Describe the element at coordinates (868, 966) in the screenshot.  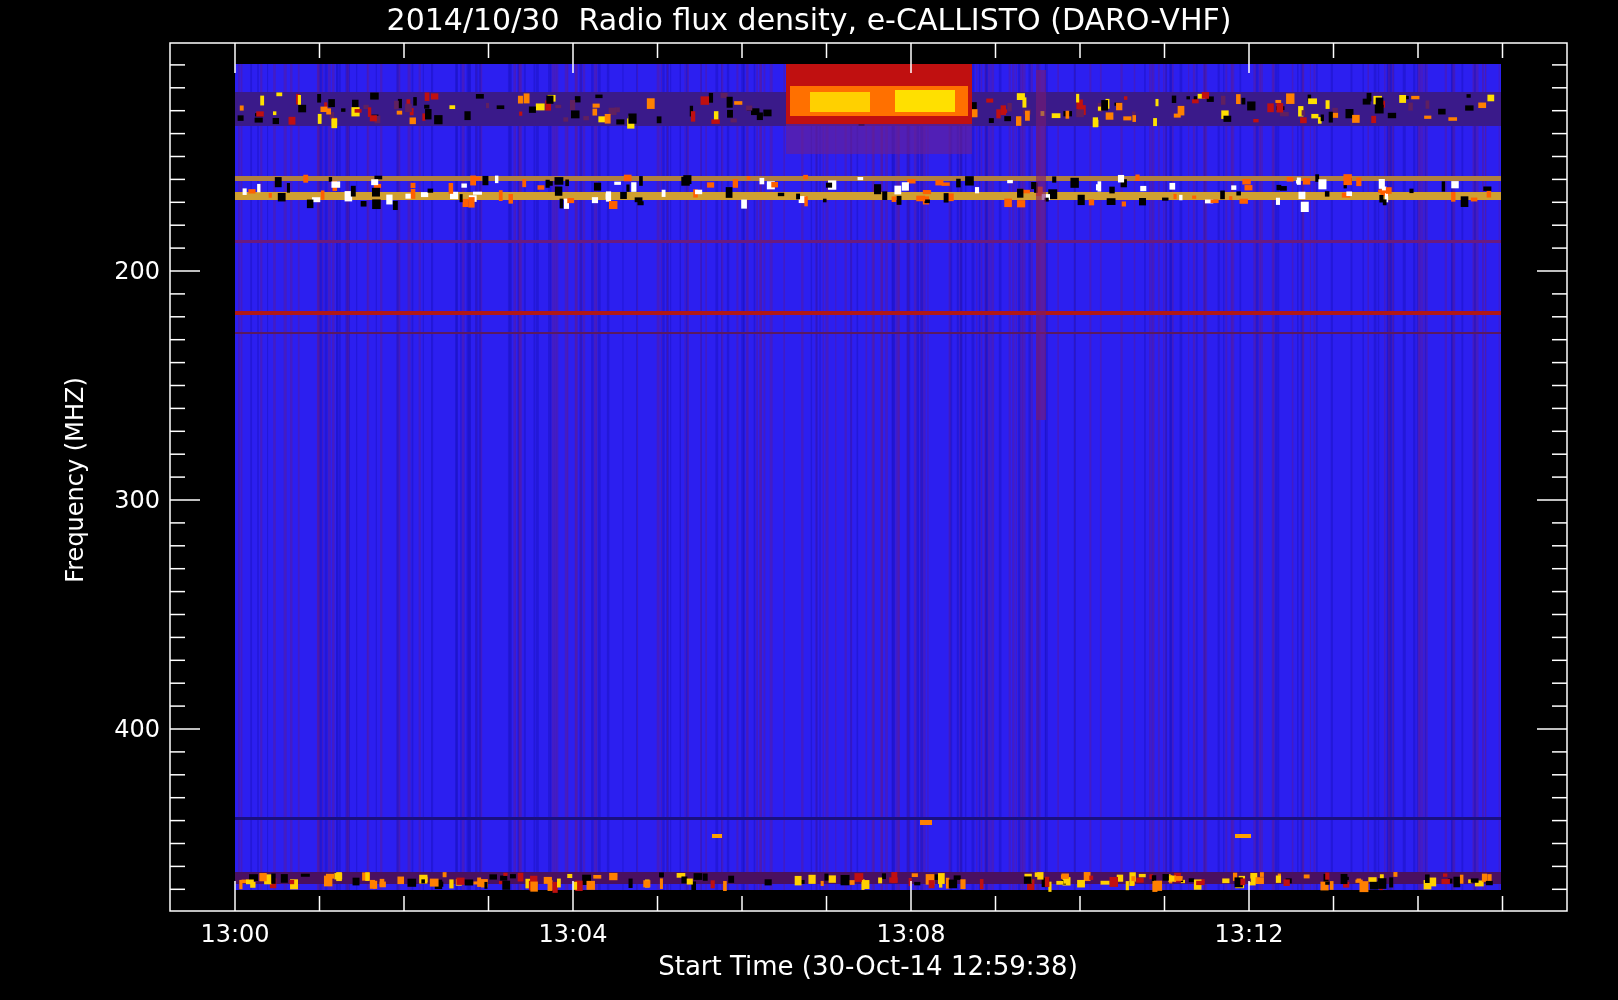
I see `x-axis-label: Start Time (30-Oct-14 12:59:38)` at that location.